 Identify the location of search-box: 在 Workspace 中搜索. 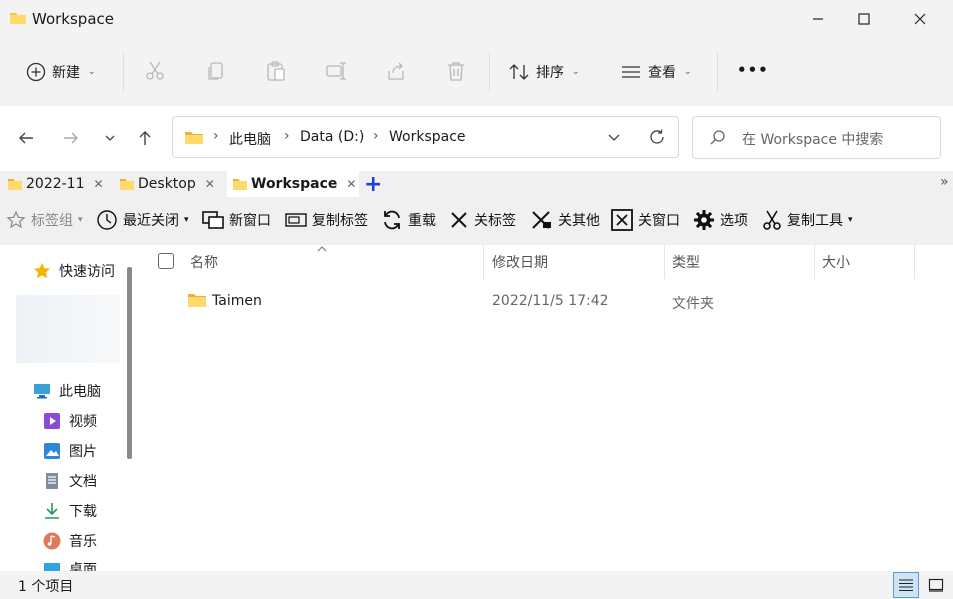
(816, 137).